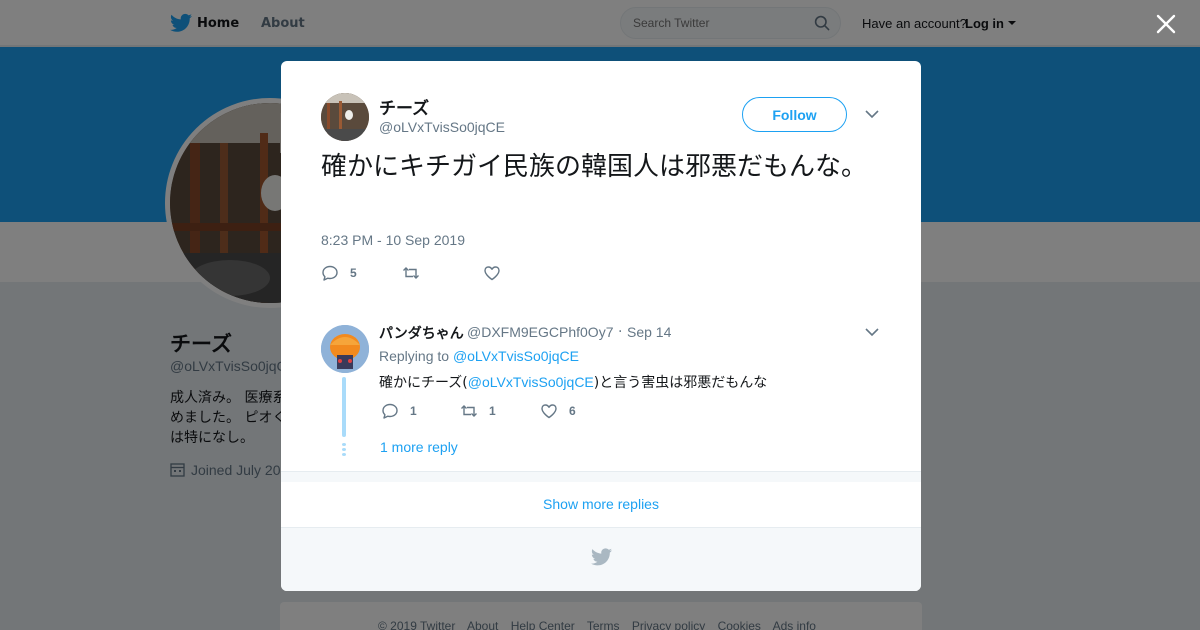 This screenshot has height=630, width=1200. I want to click on reply-date: Sep 14, so click(649, 332).